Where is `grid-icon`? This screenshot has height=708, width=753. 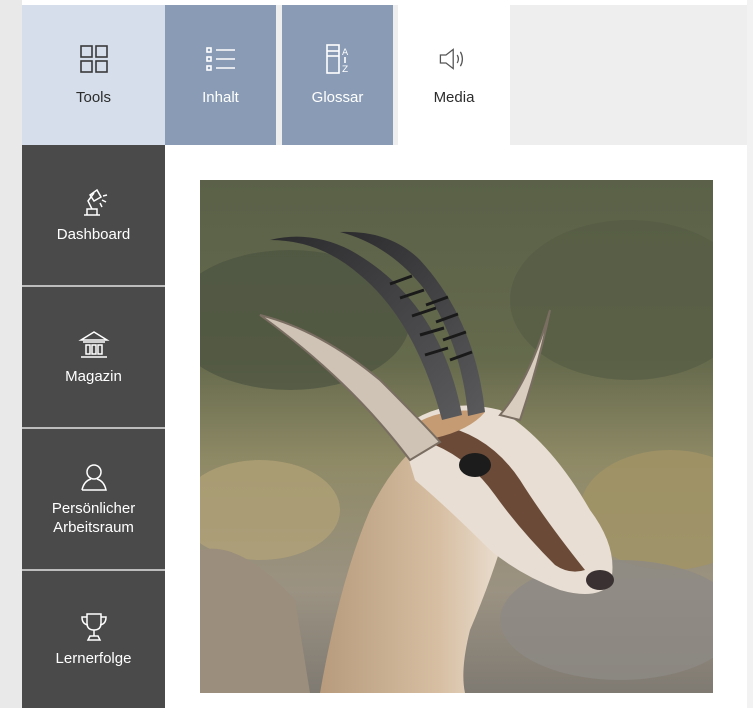 grid-icon is located at coordinates (94, 59).